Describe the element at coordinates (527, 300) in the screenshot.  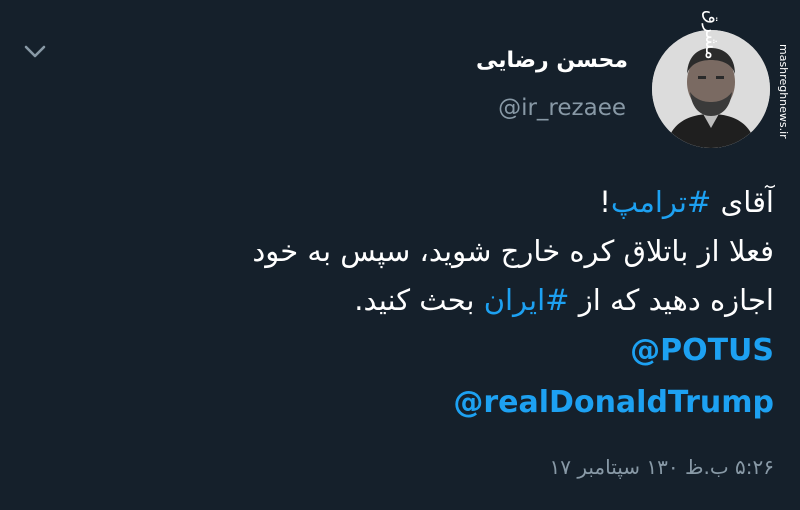
I see `hashtag-link-iran: #ایران` at that location.